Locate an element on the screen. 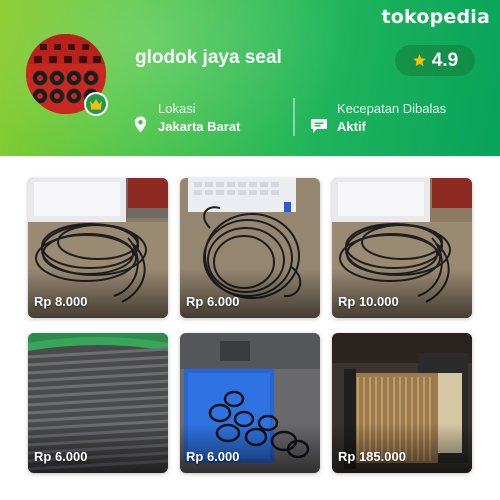 Image resolution: width=500 pixels, height=500 pixels. info-divider is located at coordinates (294, 117).